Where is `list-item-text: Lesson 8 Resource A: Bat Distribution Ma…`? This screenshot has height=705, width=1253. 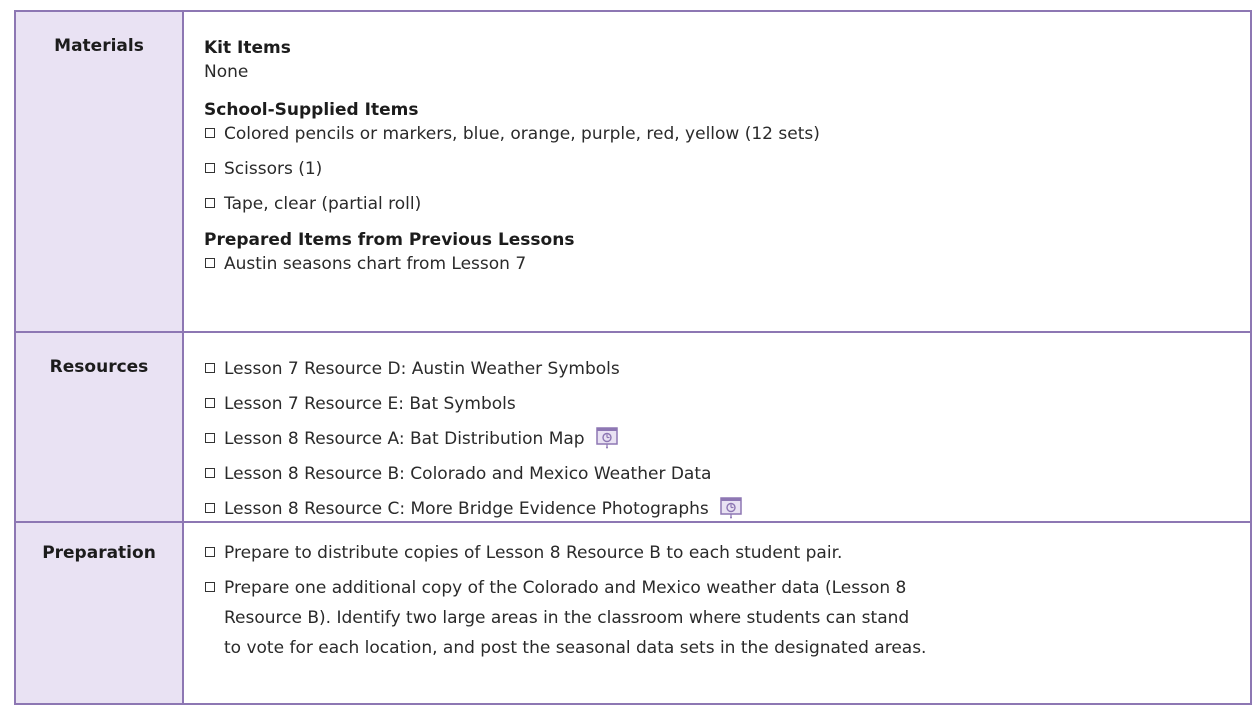 list-item-text: Lesson 8 Resource A: Bat Distribution Ma… is located at coordinates (404, 439).